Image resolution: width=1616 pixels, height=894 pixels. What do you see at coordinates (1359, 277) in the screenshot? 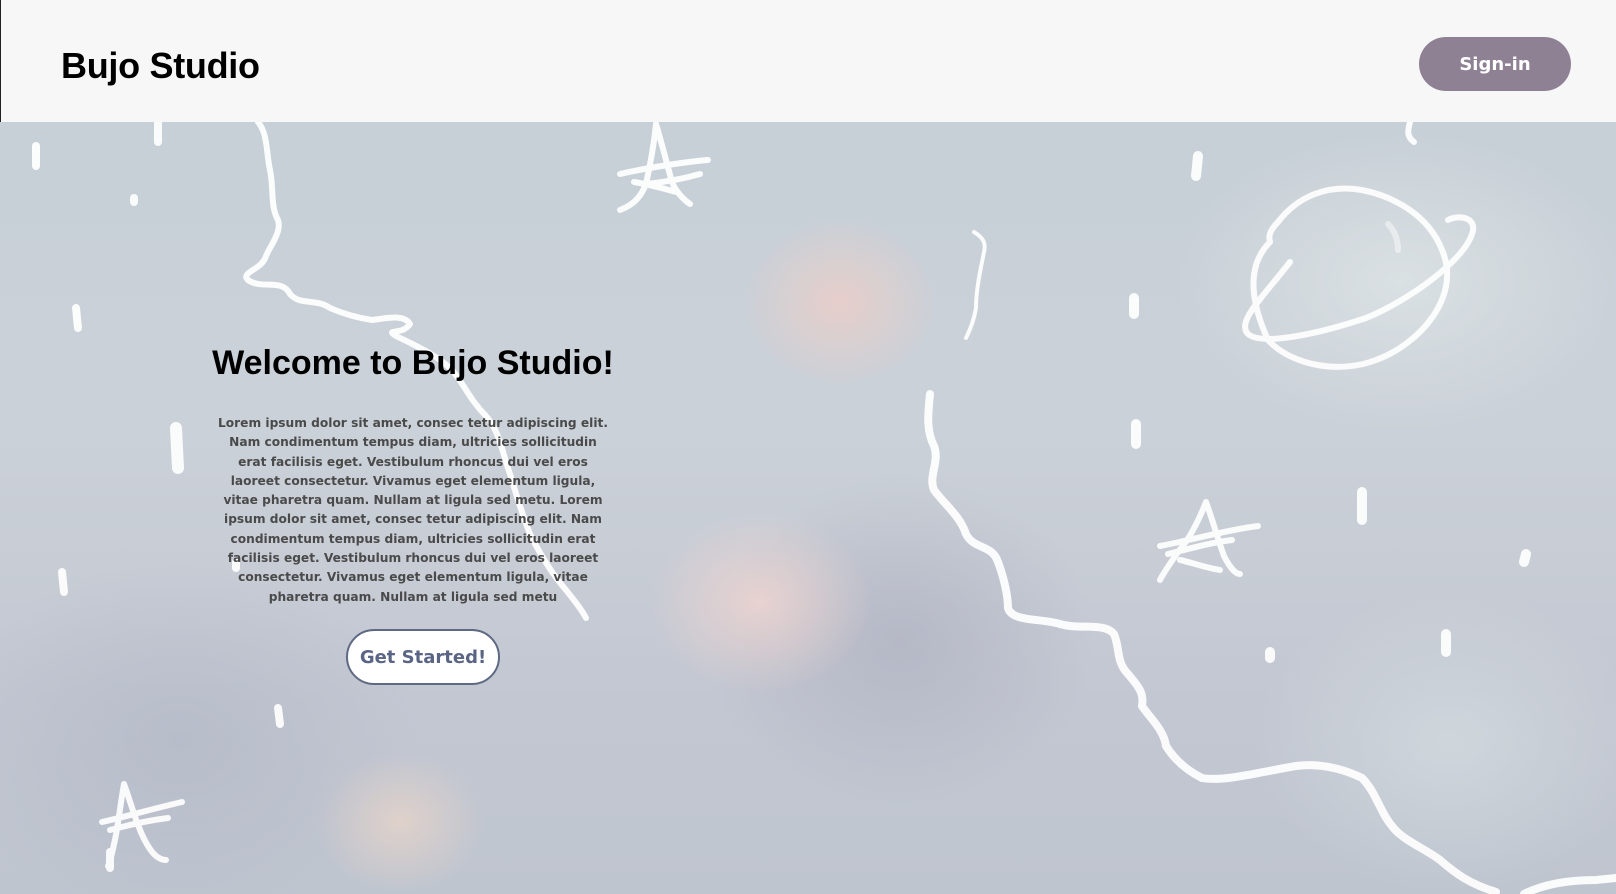
I see `planet-icon` at bounding box center [1359, 277].